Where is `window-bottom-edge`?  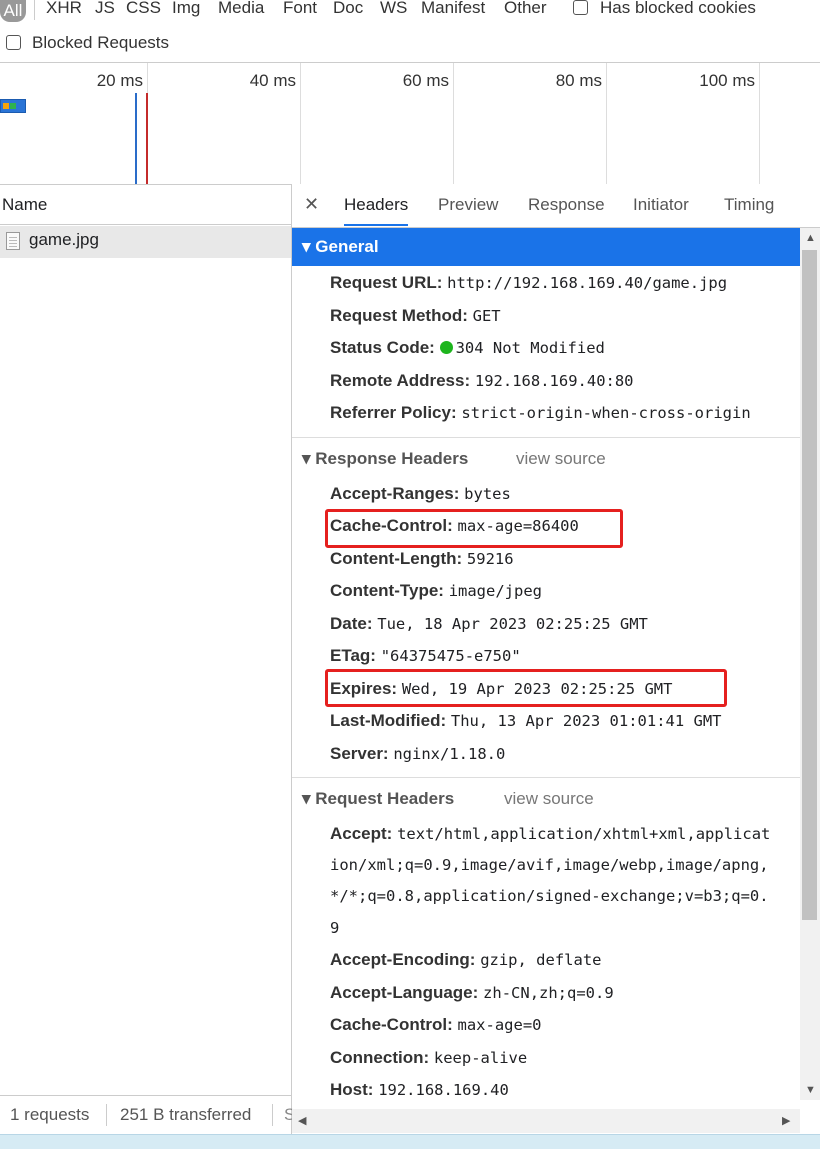
window-bottom-edge is located at coordinates (410, 1141).